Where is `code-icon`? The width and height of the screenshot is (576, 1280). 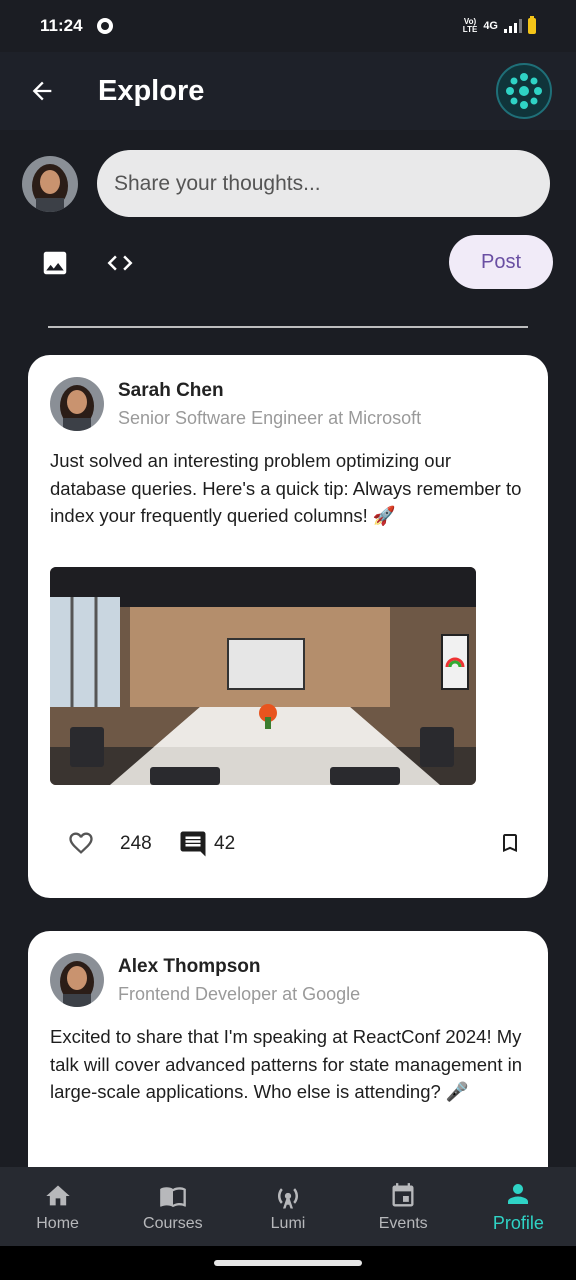
code-icon is located at coordinates (120, 263).